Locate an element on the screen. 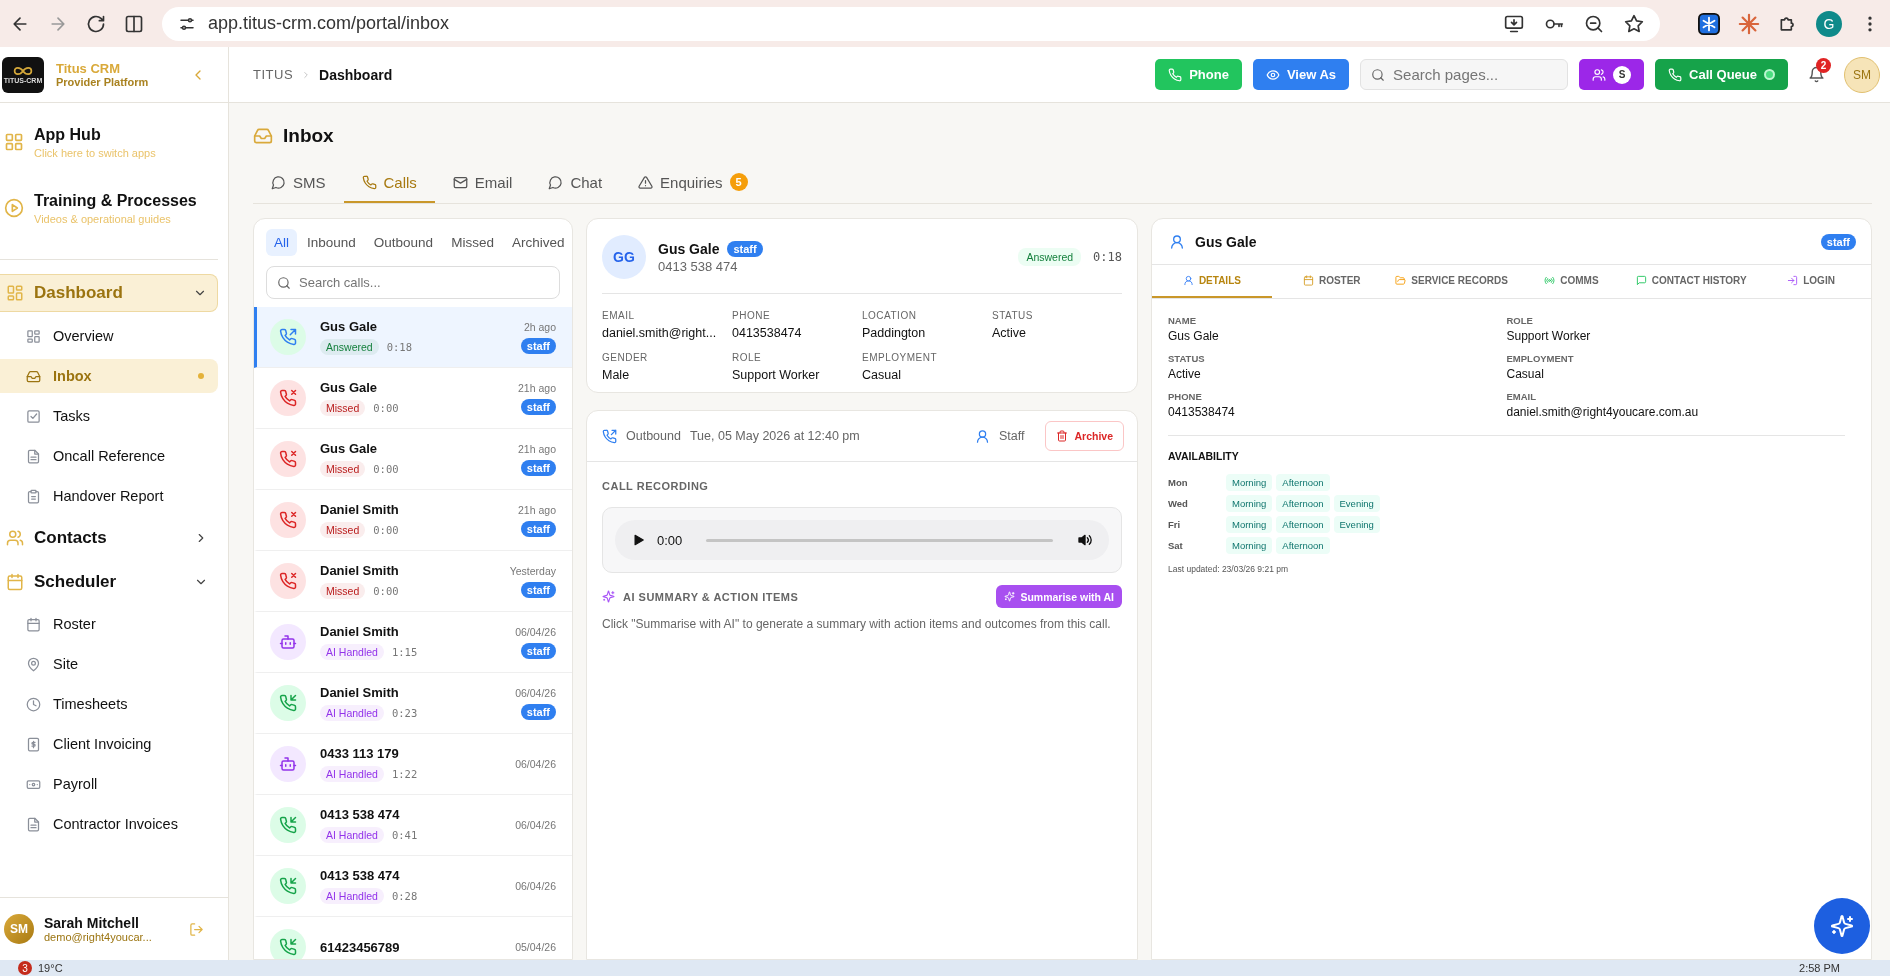  team-button: S is located at coordinates (1612, 74).